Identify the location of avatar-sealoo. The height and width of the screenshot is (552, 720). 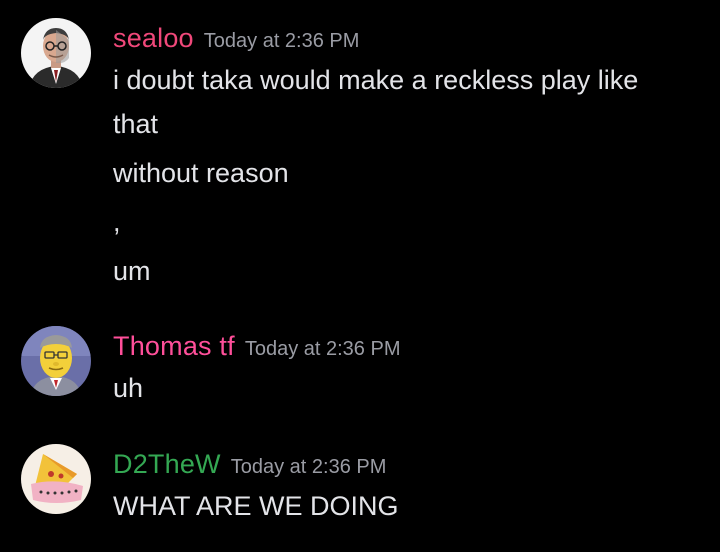
(56, 53).